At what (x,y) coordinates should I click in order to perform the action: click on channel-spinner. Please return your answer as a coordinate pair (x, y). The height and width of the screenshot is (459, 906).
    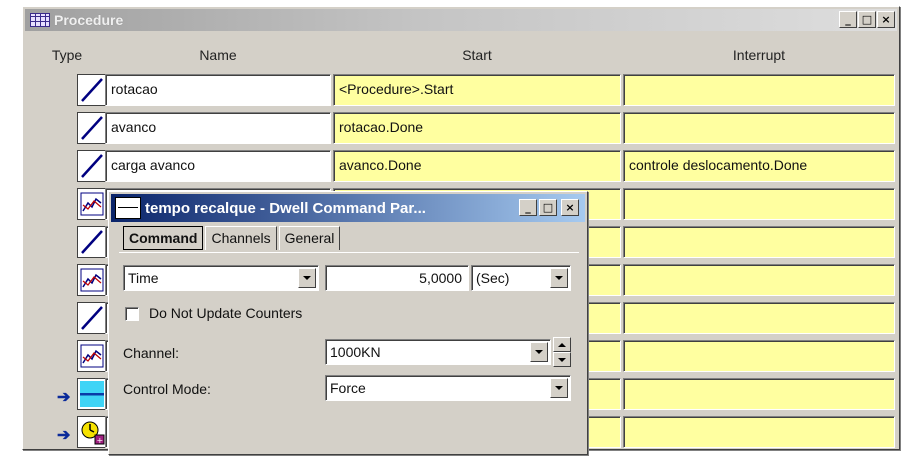
    Looking at the image, I should click on (562, 352).